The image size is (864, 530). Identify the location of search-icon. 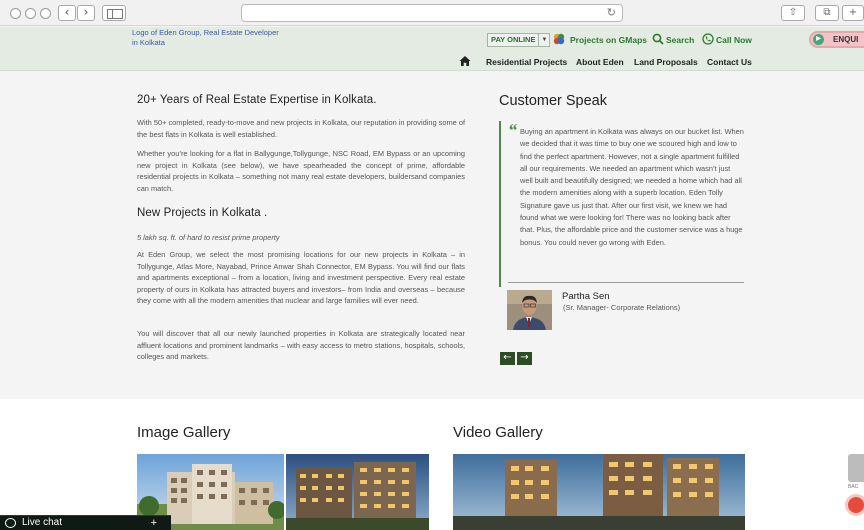
(658, 39).